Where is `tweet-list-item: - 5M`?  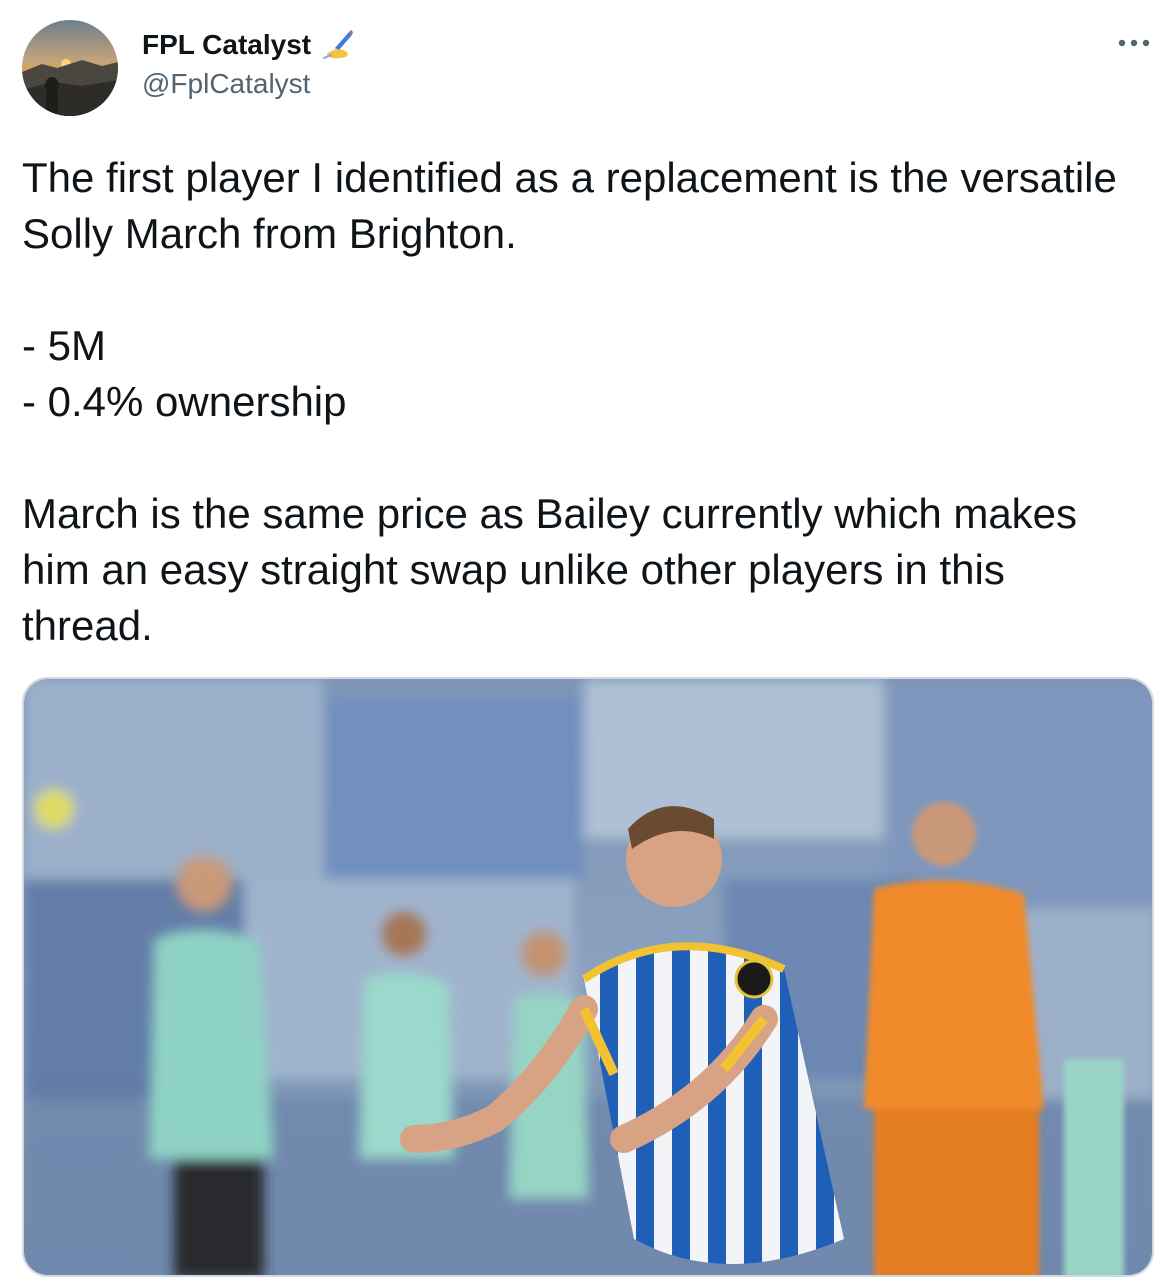
tweet-list-item: - 5M is located at coordinates (64, 345).